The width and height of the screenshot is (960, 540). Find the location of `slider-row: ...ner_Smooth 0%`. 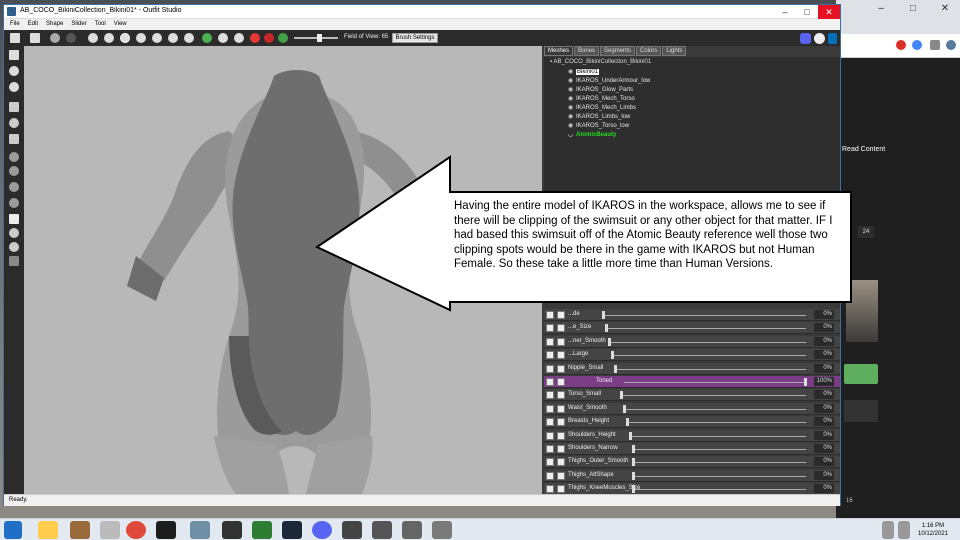

slider-row: ...ner_Smooth 0% is located at coordinates (692, 341).